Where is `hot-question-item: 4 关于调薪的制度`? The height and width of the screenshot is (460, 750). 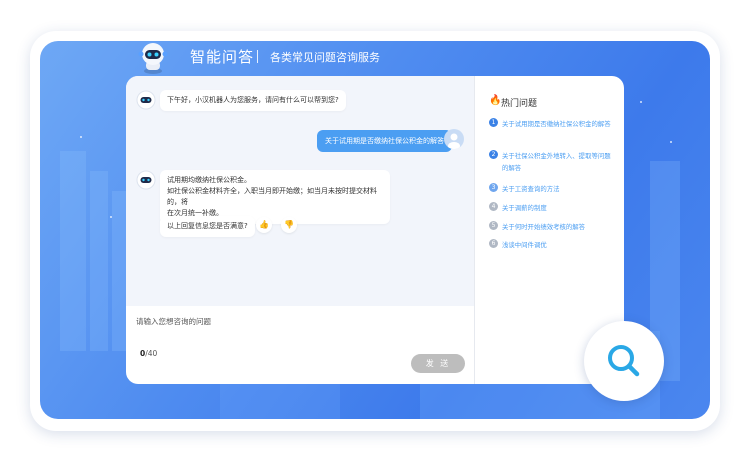
hot-question-item: 4 关于调薪的制度 is located at coordinates (551, 208).